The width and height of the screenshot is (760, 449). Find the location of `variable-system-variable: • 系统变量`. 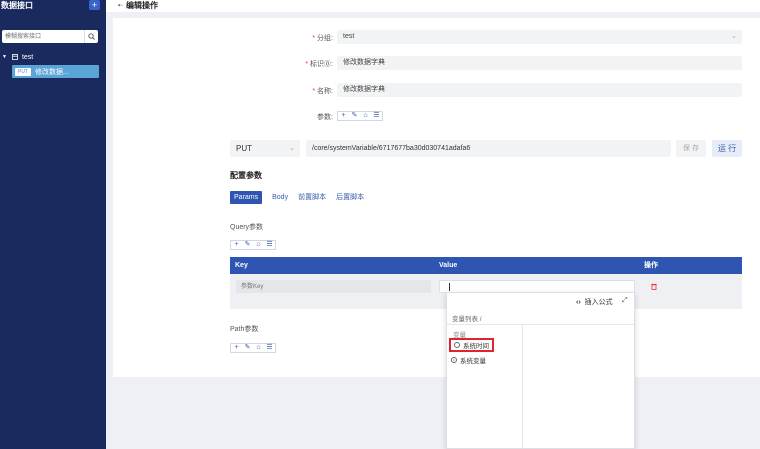

variable-system-variable: • 系统变量 is located at coordinates (468, 359).